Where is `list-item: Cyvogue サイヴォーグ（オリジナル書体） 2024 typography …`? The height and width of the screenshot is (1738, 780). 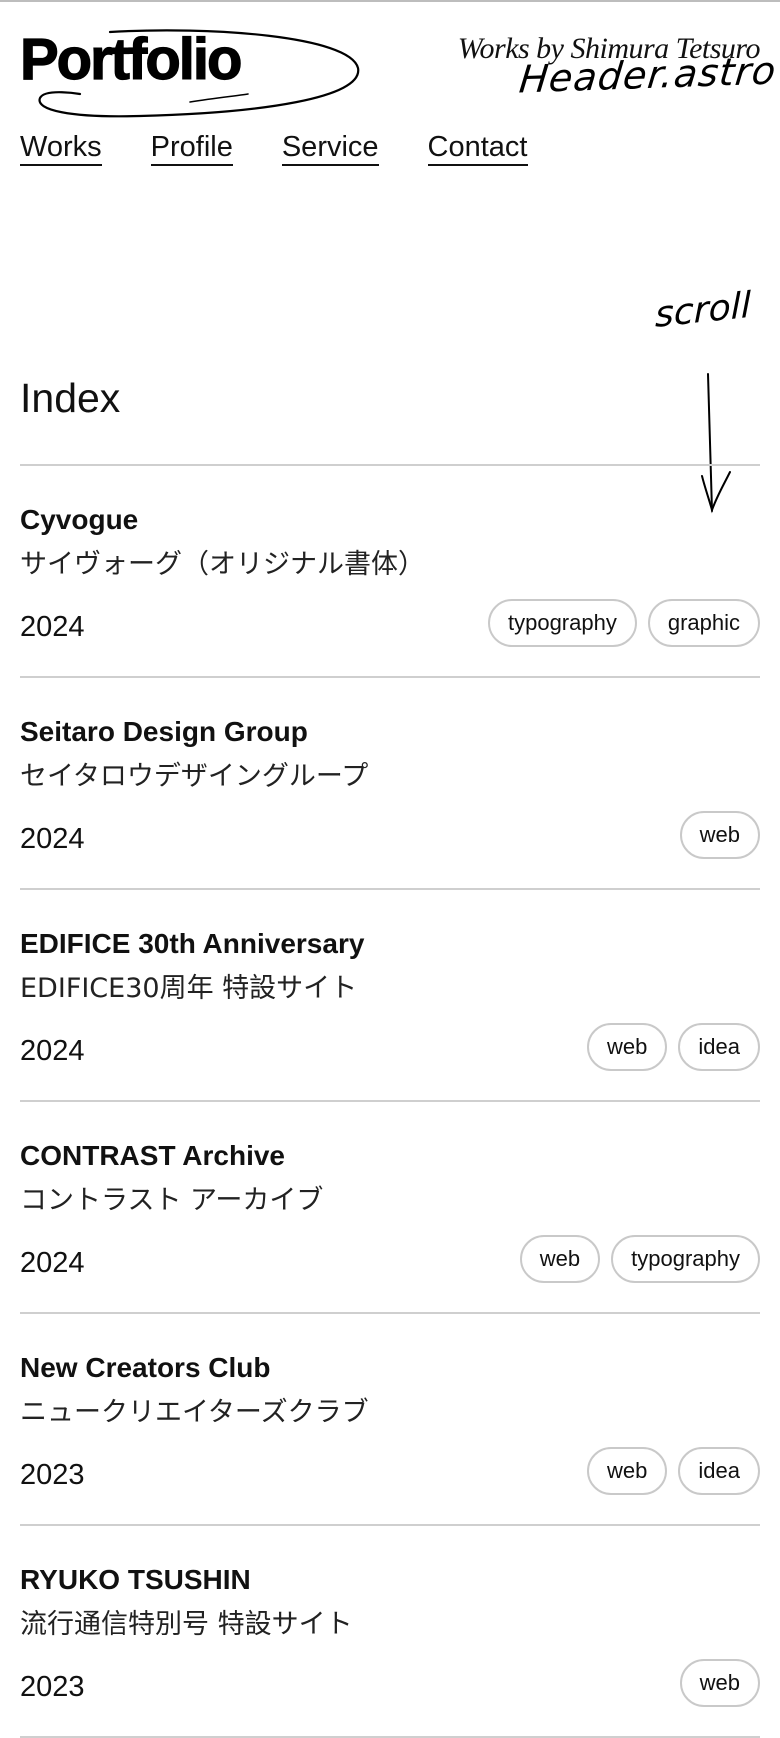
list-item: Cyvogue サイヴォーグ（オリジナル書体） 2024 typography … is located at coordinates (390, 572).